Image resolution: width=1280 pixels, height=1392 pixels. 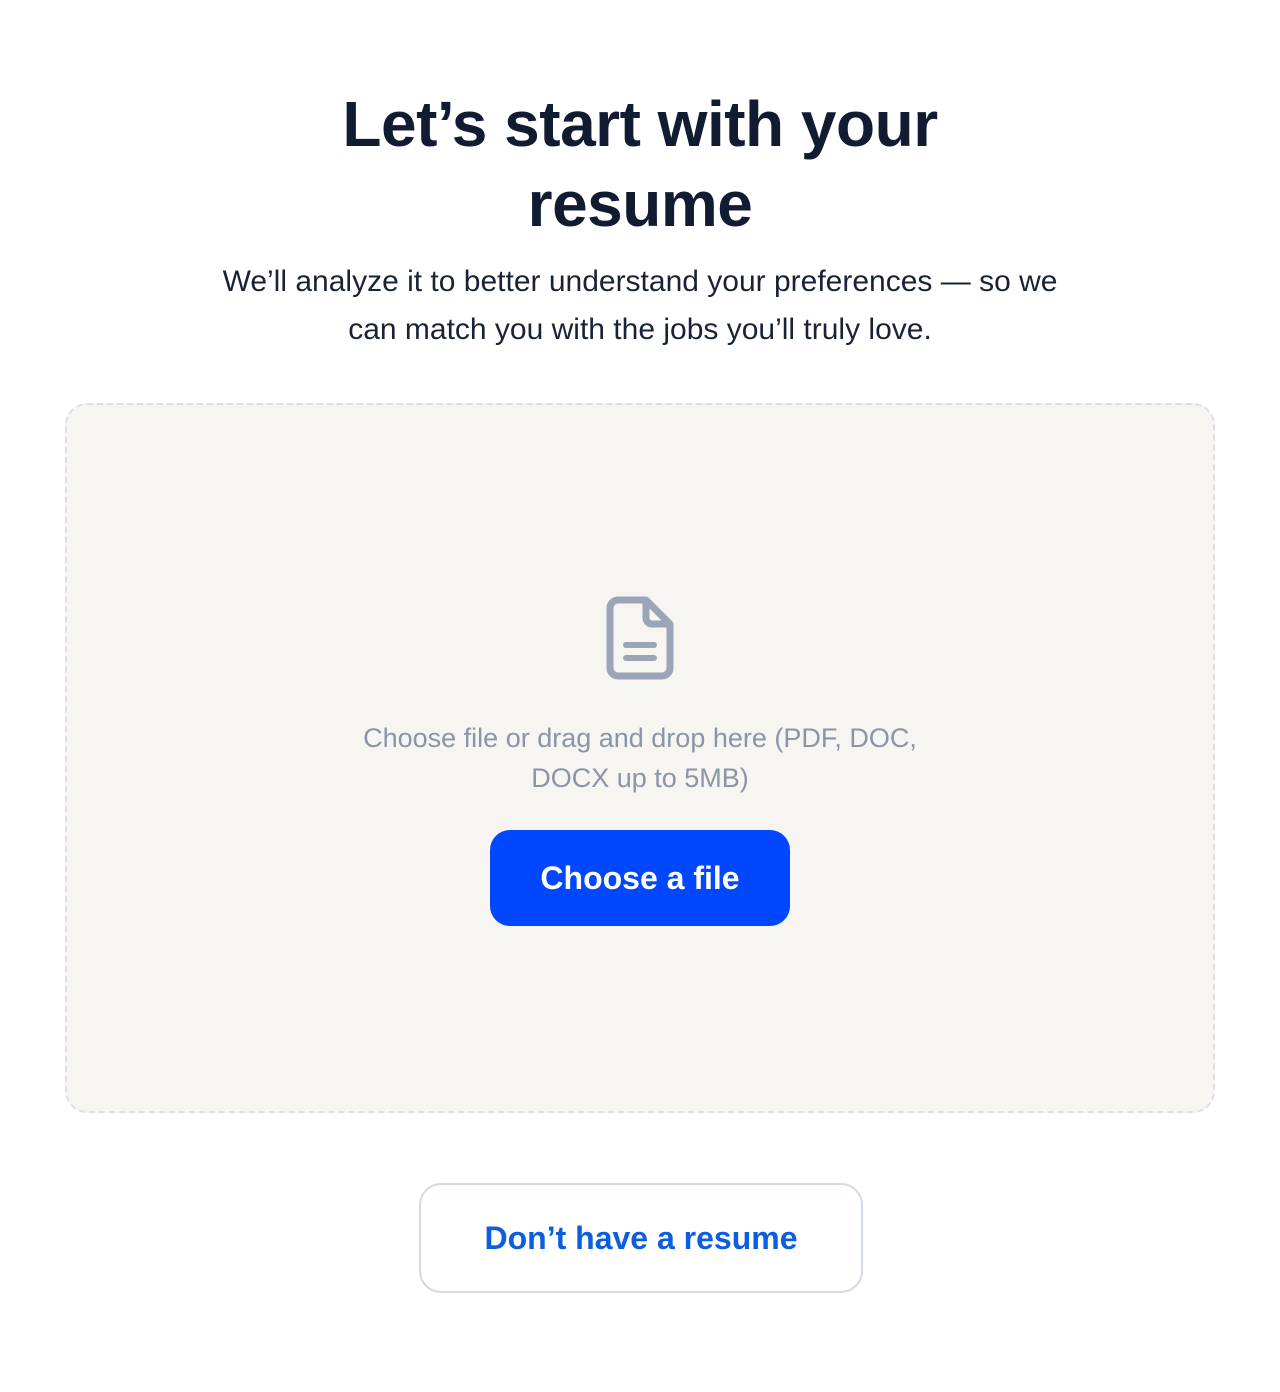 I want to click on page-title: Let’s start with your resume, so click(x=640, y=164).